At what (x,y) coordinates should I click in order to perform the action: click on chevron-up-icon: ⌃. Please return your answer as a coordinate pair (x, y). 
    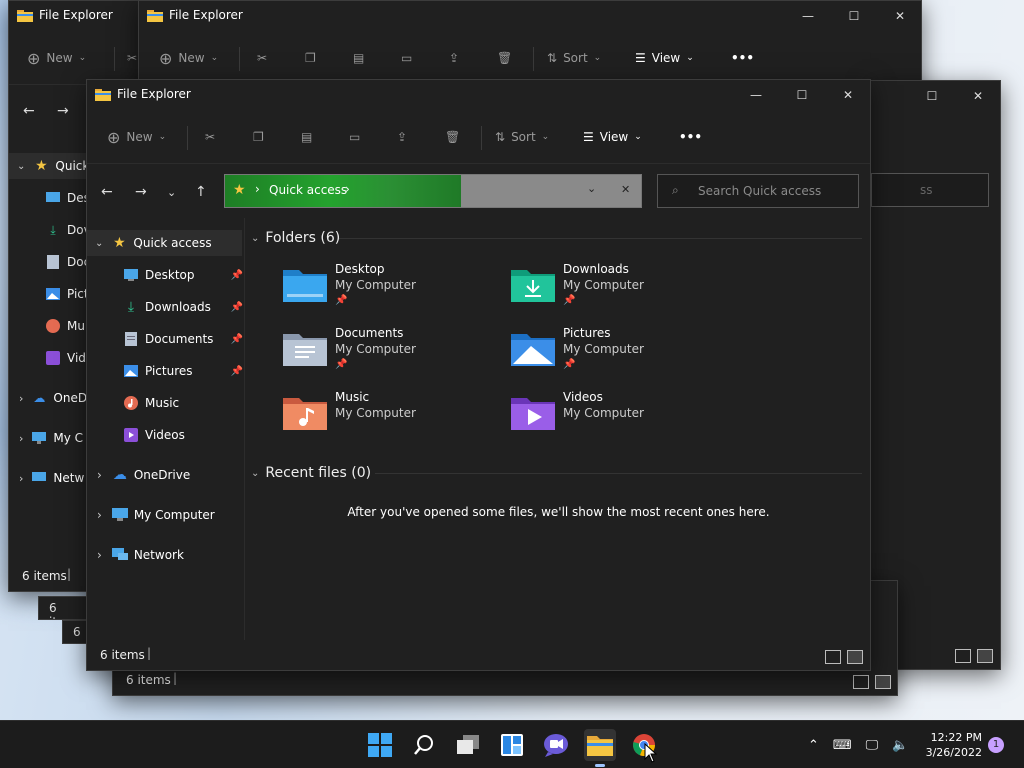
    Looking at the image, I should click on (813, 745).